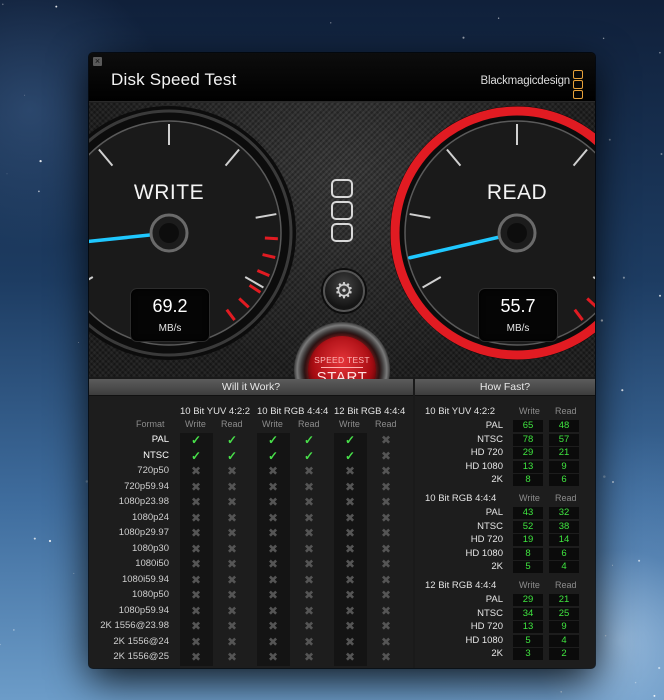  Describe the element at coordinates (251, 487) in the screenshot. I see `table-row: 720p59.94 ✖ ✖ ✖ ✖ ✖ ✖` at that location.